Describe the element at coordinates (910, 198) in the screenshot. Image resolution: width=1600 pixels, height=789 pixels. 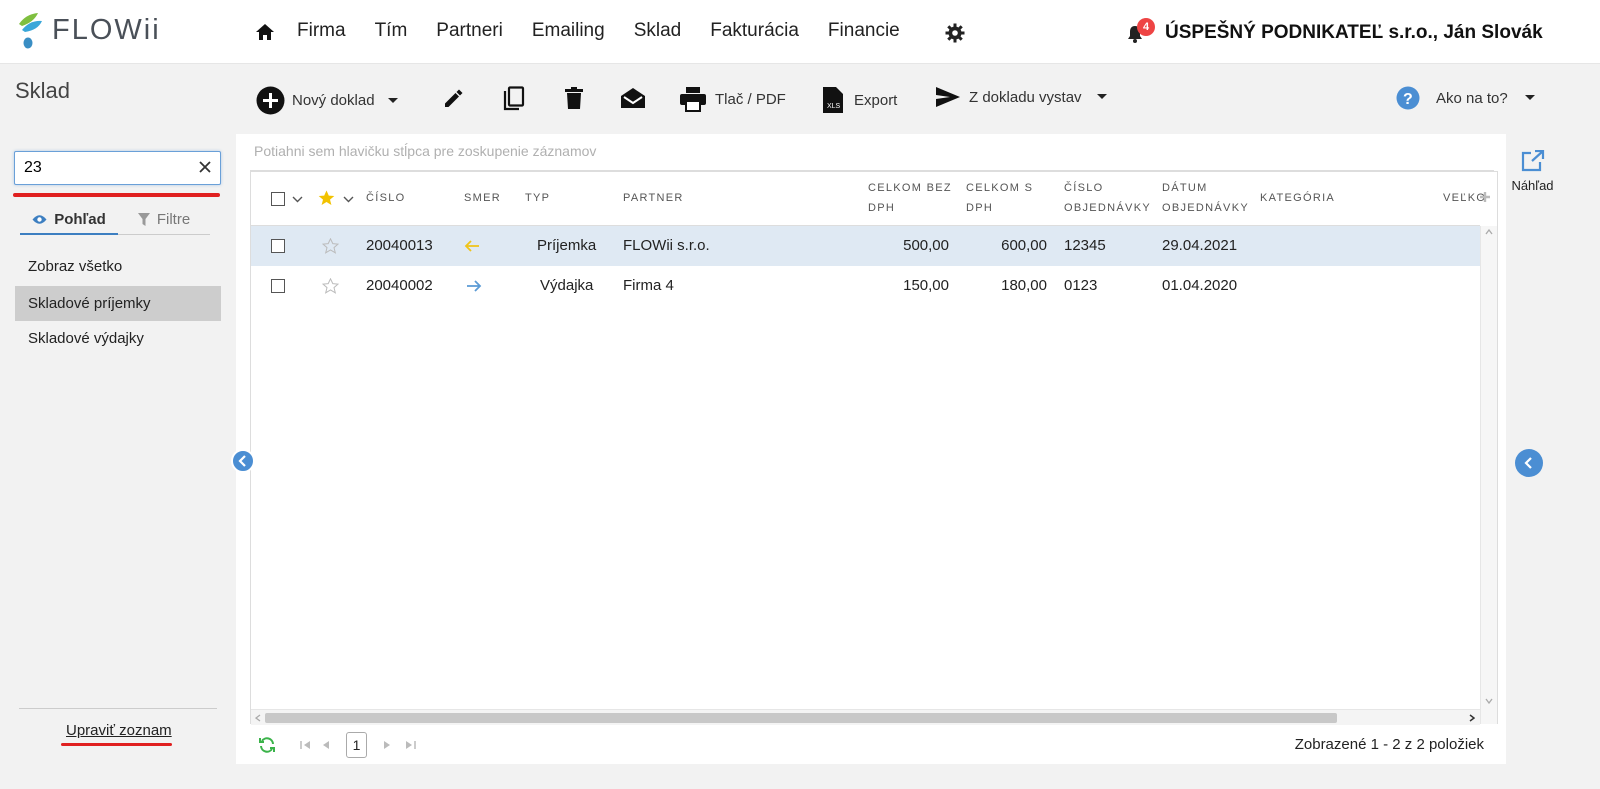
I see `column-header-total-without-vat: CELKOM BEZ DPH` at that location.